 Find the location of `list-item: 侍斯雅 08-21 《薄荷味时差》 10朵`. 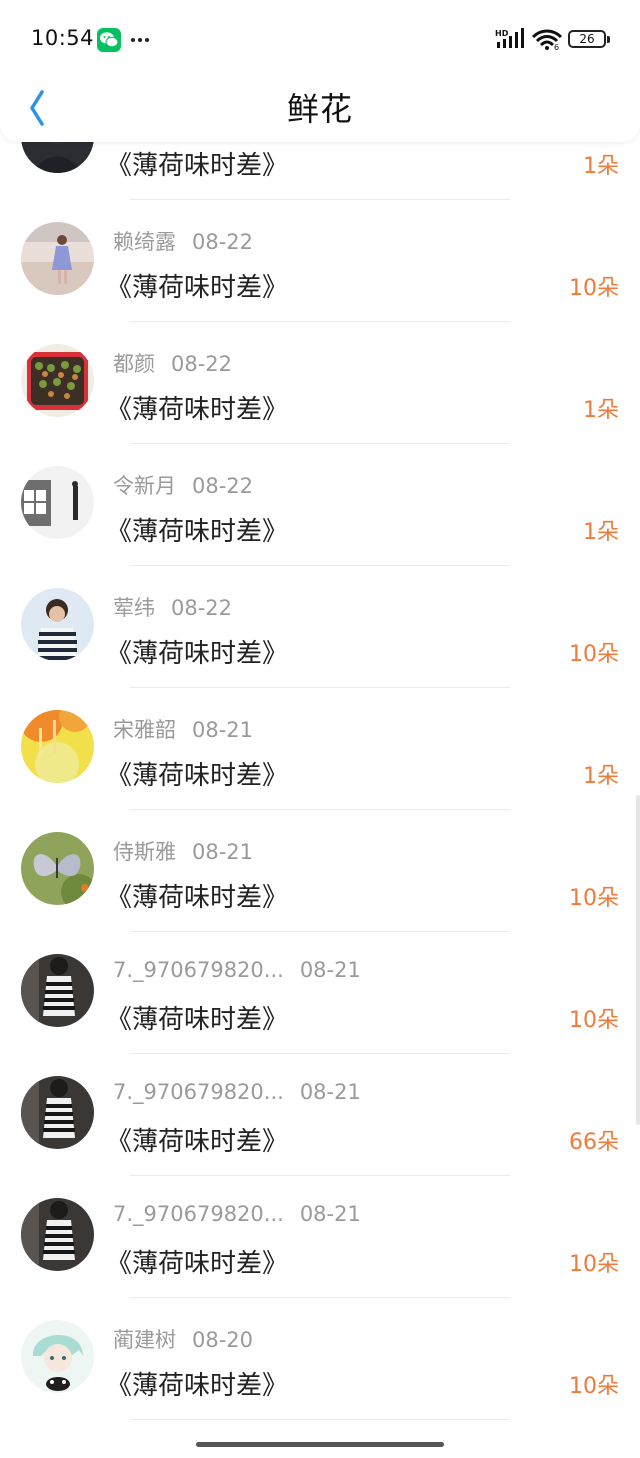

list-item: 侍斯雅 08-21 《薄荷味时差》 10朵 is located at coordinates (320, 871).